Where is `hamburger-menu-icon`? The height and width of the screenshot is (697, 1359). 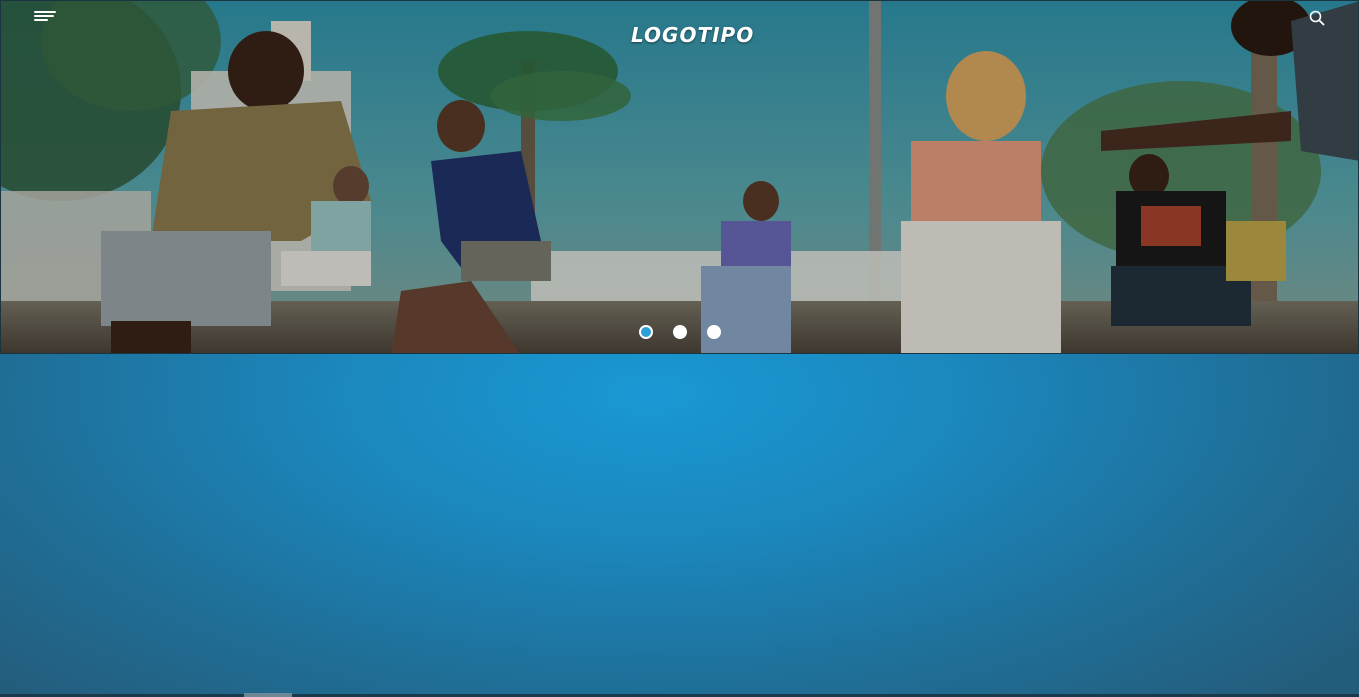 hamburger-menu-icon is located at coordinates (45, 18).